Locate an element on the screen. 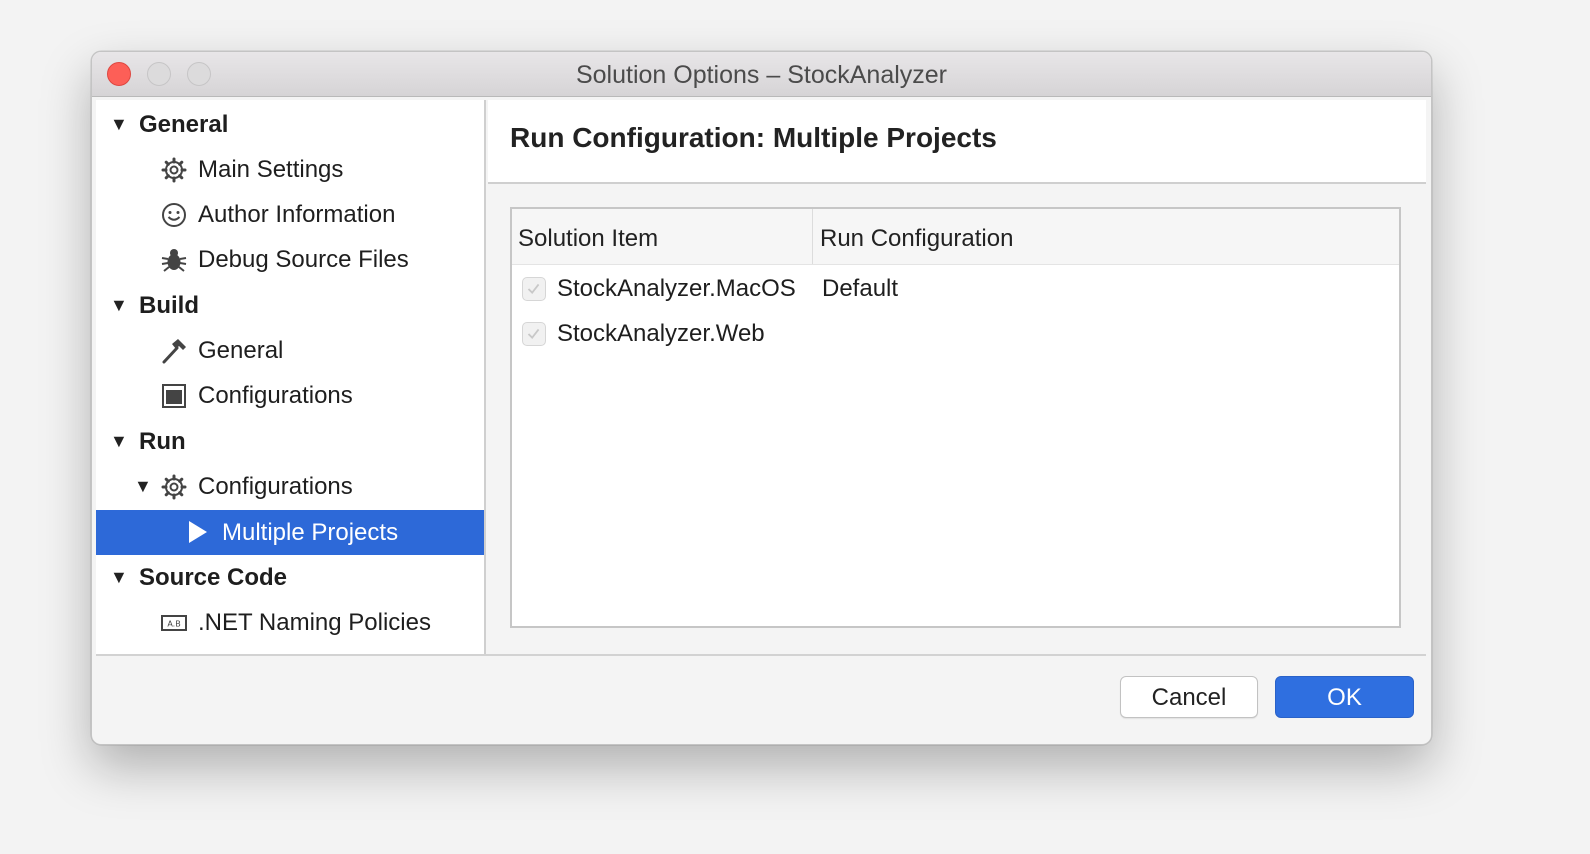  page-title: Run Configuration: Multiple Projects is located at coordinates (753, 137).